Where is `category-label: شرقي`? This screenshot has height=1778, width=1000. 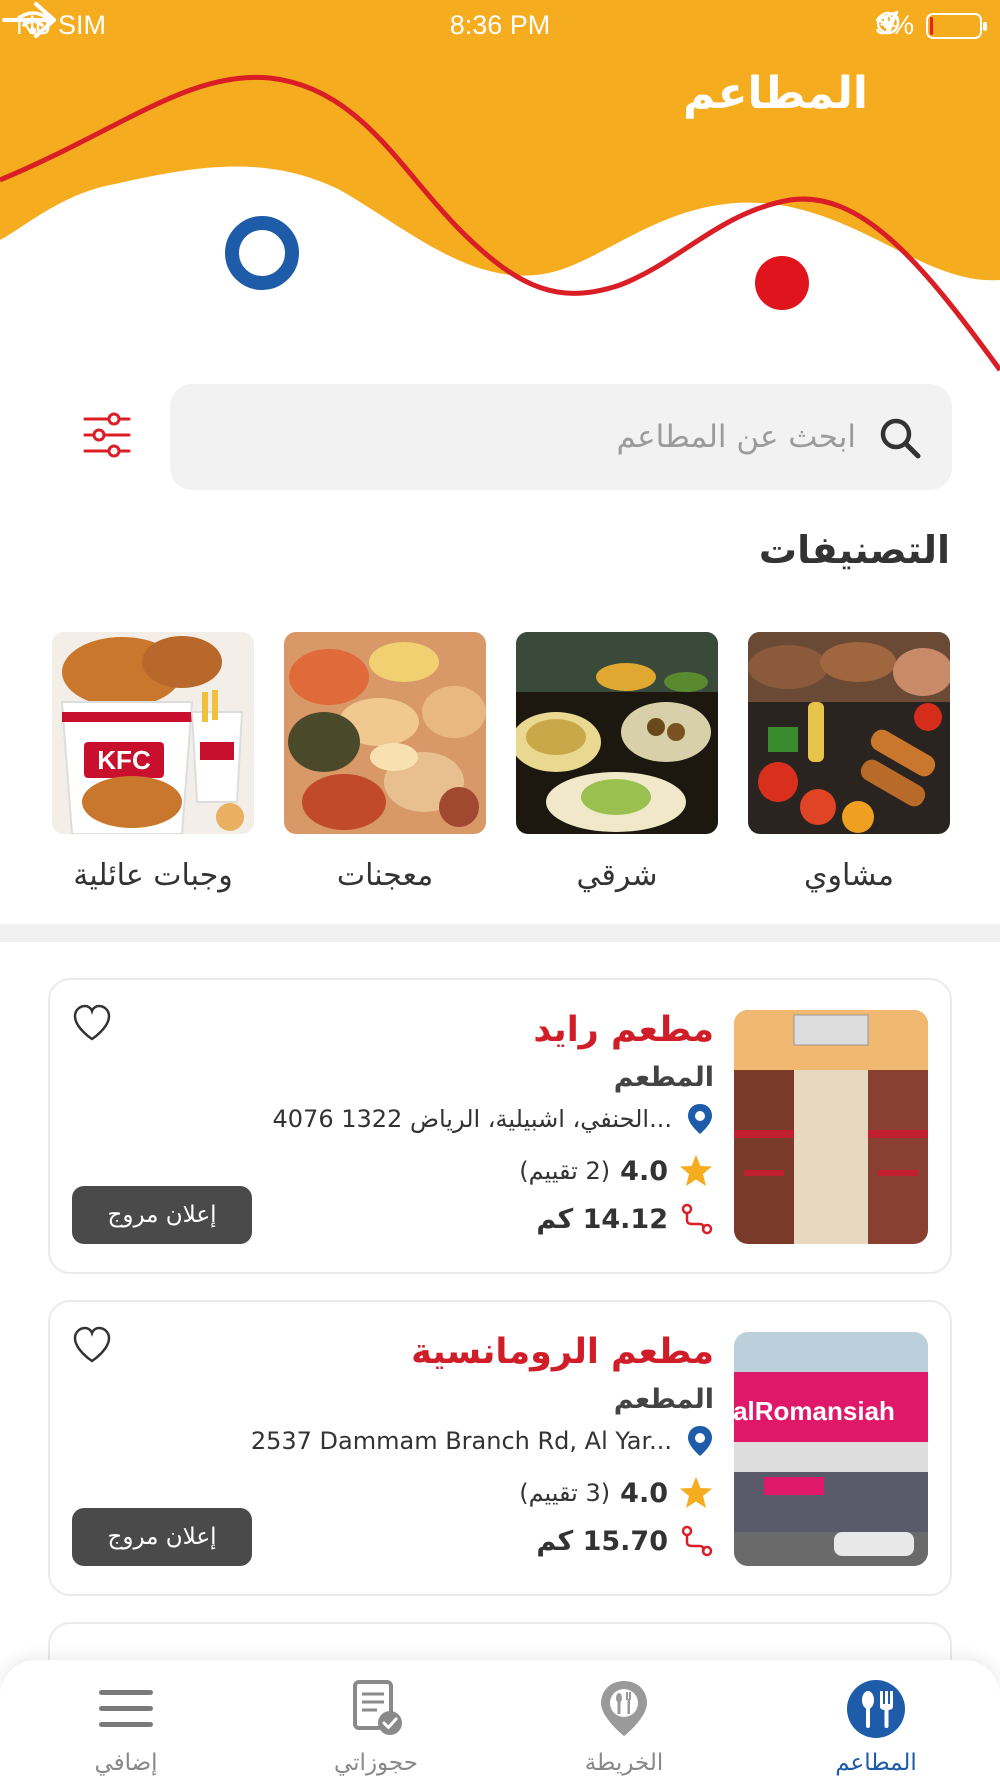 category-label: شرقي is located at coordinates (617, 875).